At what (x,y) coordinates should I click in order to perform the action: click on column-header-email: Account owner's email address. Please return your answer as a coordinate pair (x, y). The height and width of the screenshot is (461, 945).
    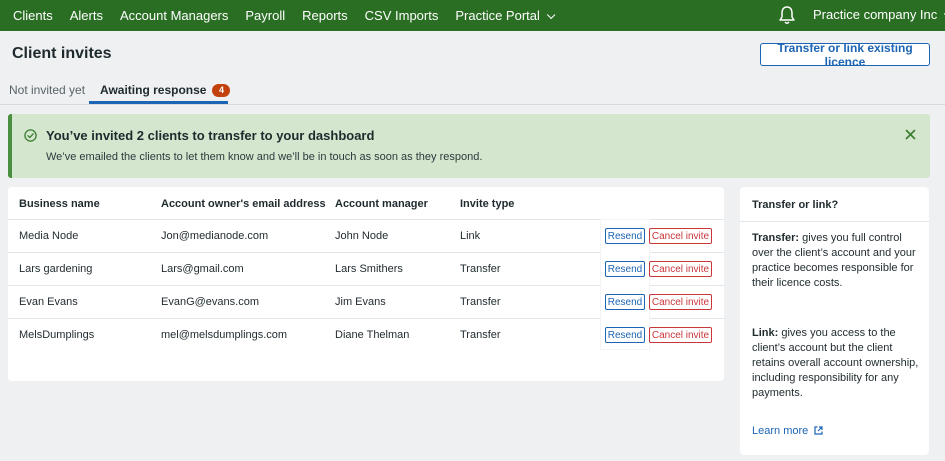
    Looking at the image, I should click on (243, 204).